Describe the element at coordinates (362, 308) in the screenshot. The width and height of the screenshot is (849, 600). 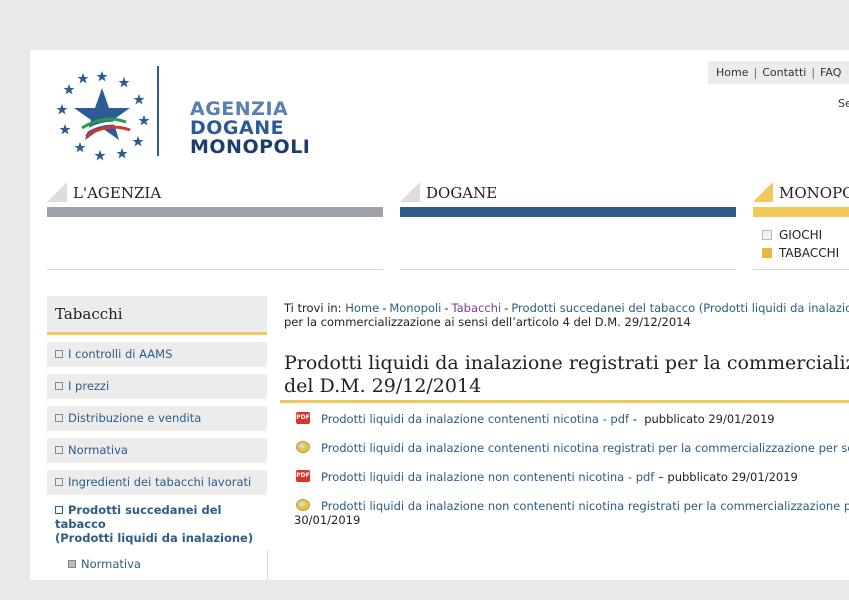
I see `breadcrumb-home-link: Home` at that location.